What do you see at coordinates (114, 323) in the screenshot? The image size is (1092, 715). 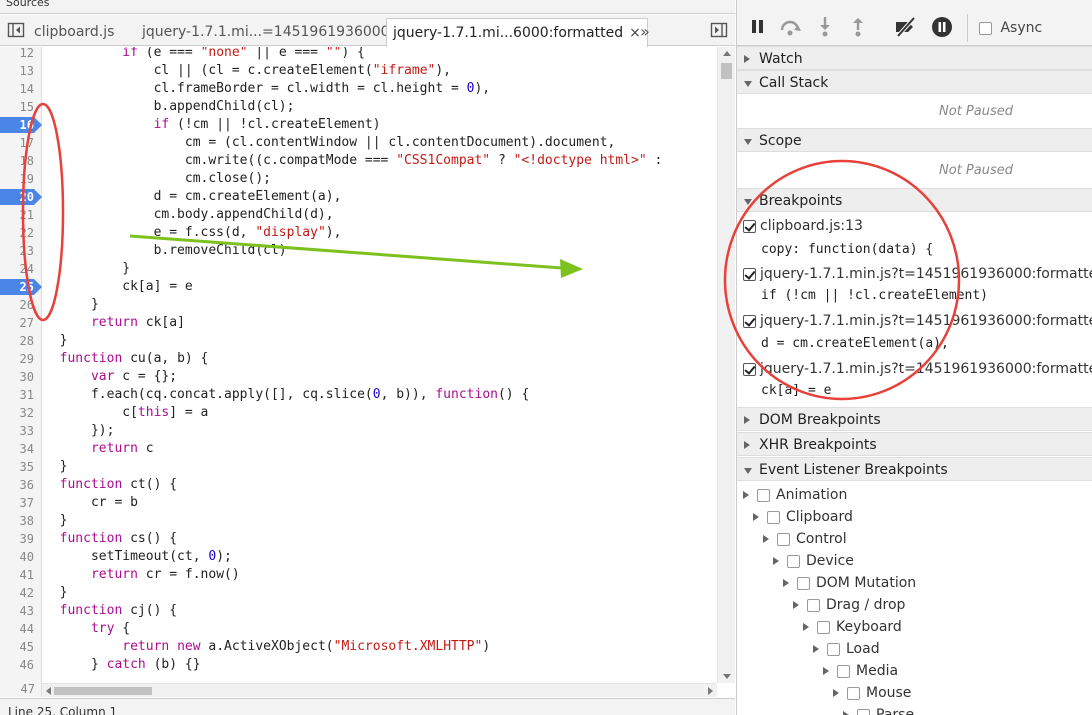 I see `code-line: return ck[a]` at bounding box center [114, 323].